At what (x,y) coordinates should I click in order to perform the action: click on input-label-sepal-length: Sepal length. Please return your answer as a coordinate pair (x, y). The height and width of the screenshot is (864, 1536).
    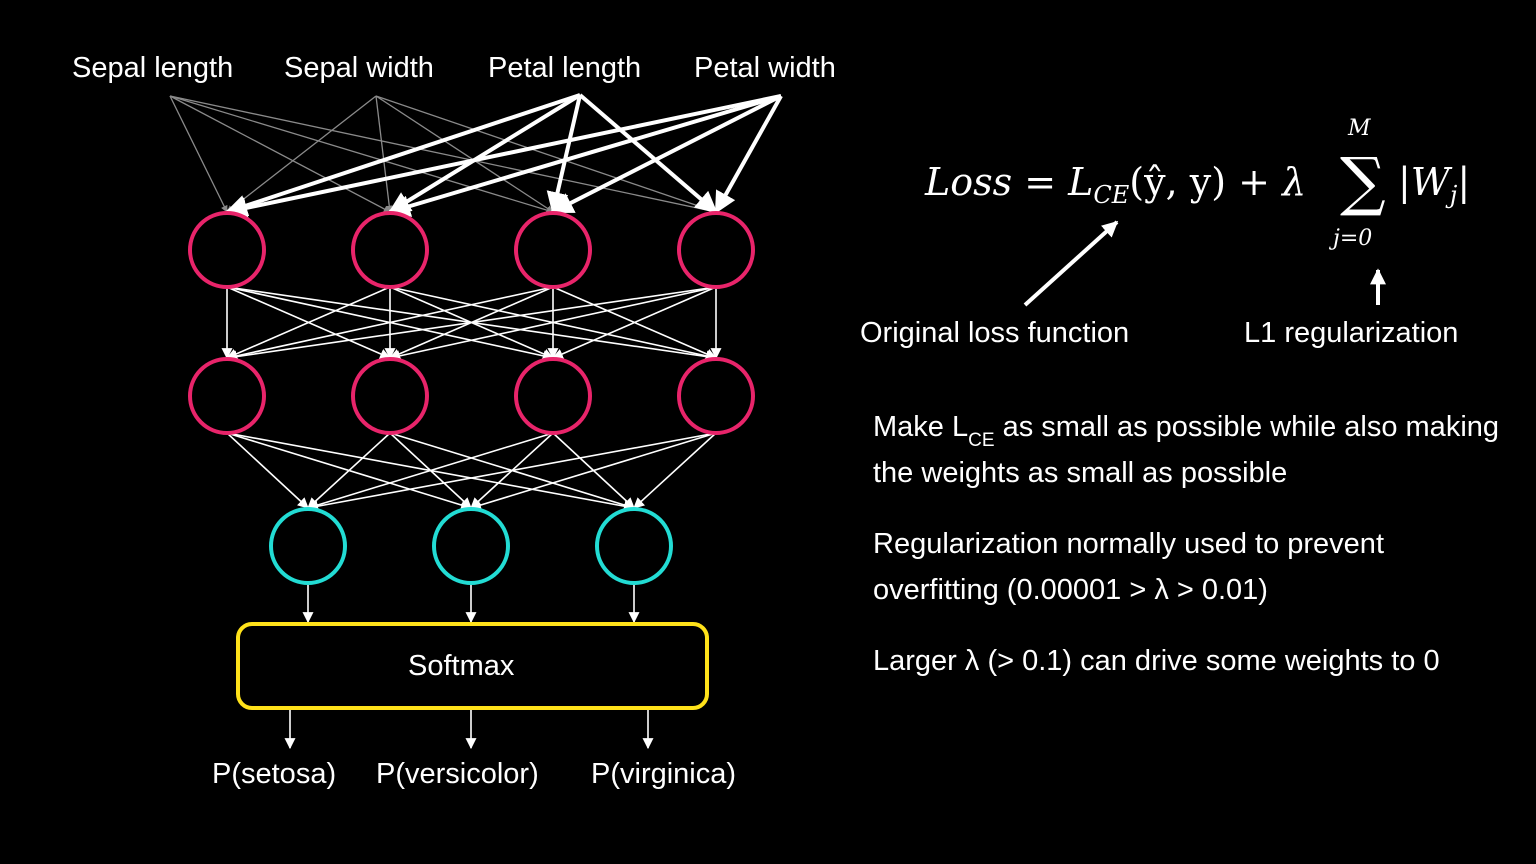
    Looking at the image, I should click on (153, 68).